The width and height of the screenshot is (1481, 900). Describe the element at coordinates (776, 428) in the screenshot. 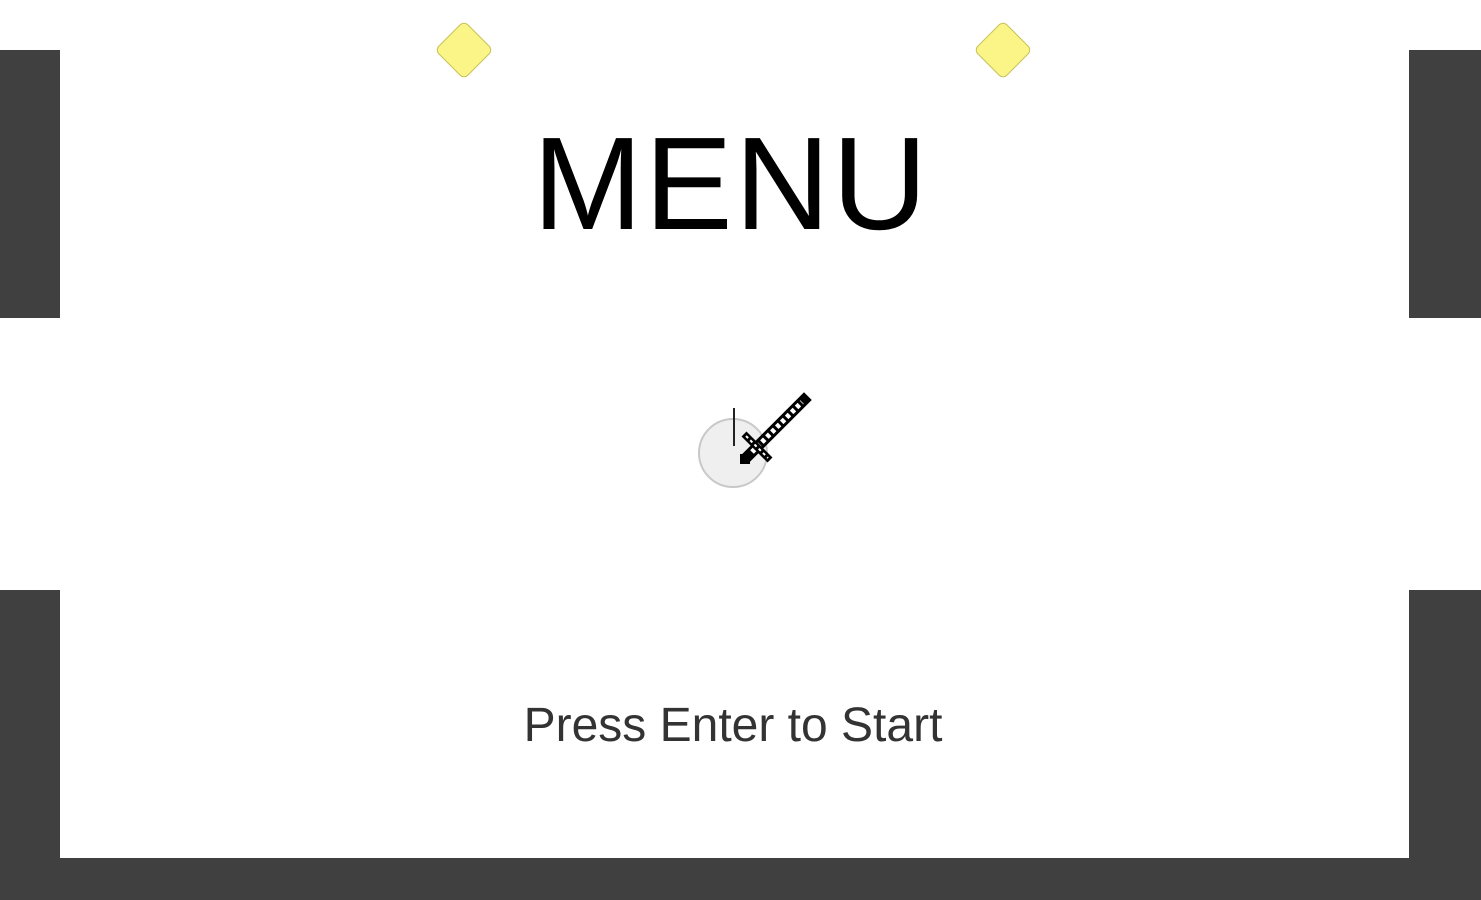

I see `sword-cursor-icon` at that location.